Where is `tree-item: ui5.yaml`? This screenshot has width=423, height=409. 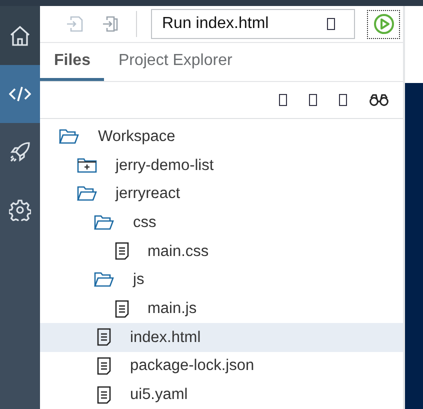 tree-item: ui5.yaml is located at coordinates (221, 394).